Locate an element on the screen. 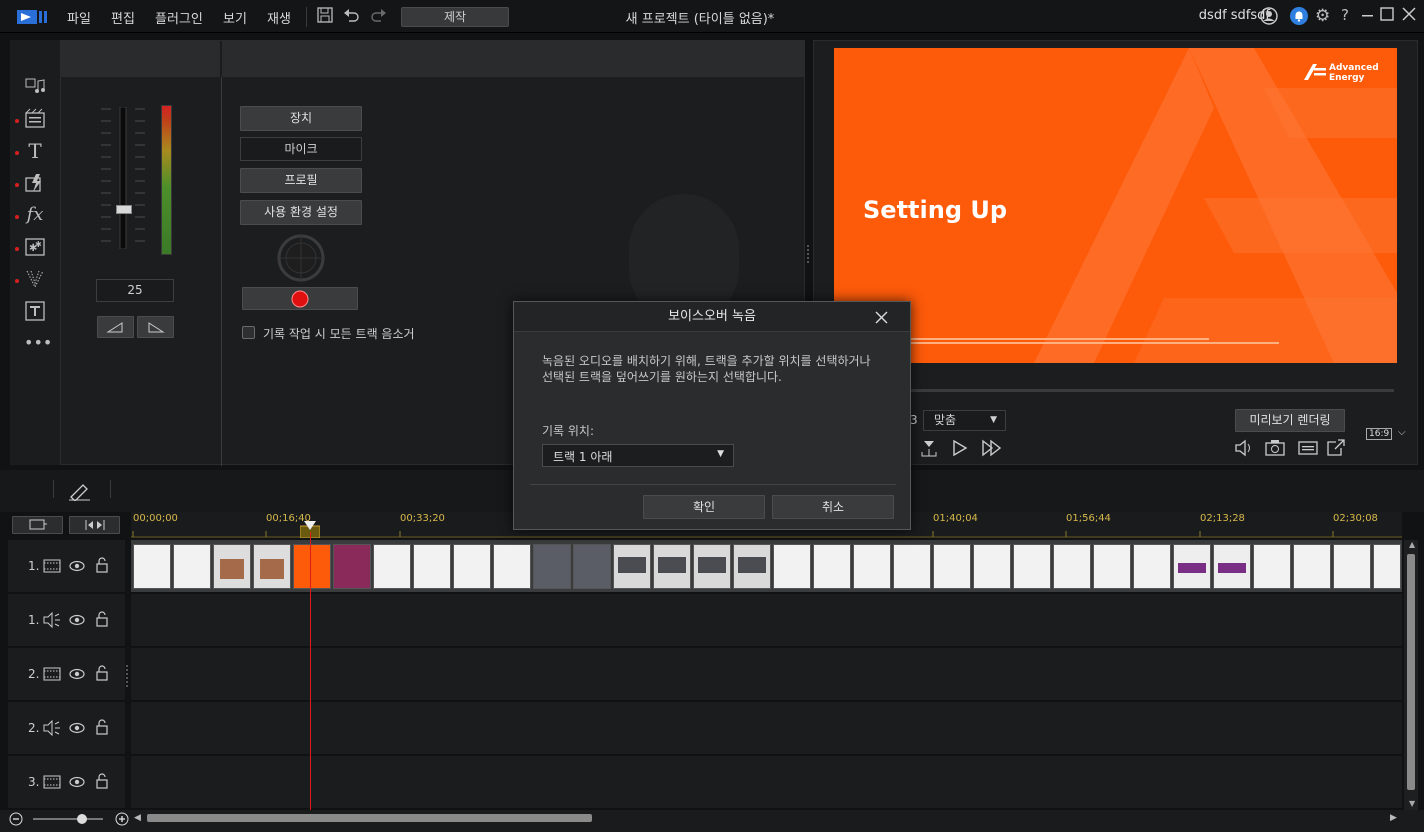  fast-forward-icon is located at coordinates (992, 449).